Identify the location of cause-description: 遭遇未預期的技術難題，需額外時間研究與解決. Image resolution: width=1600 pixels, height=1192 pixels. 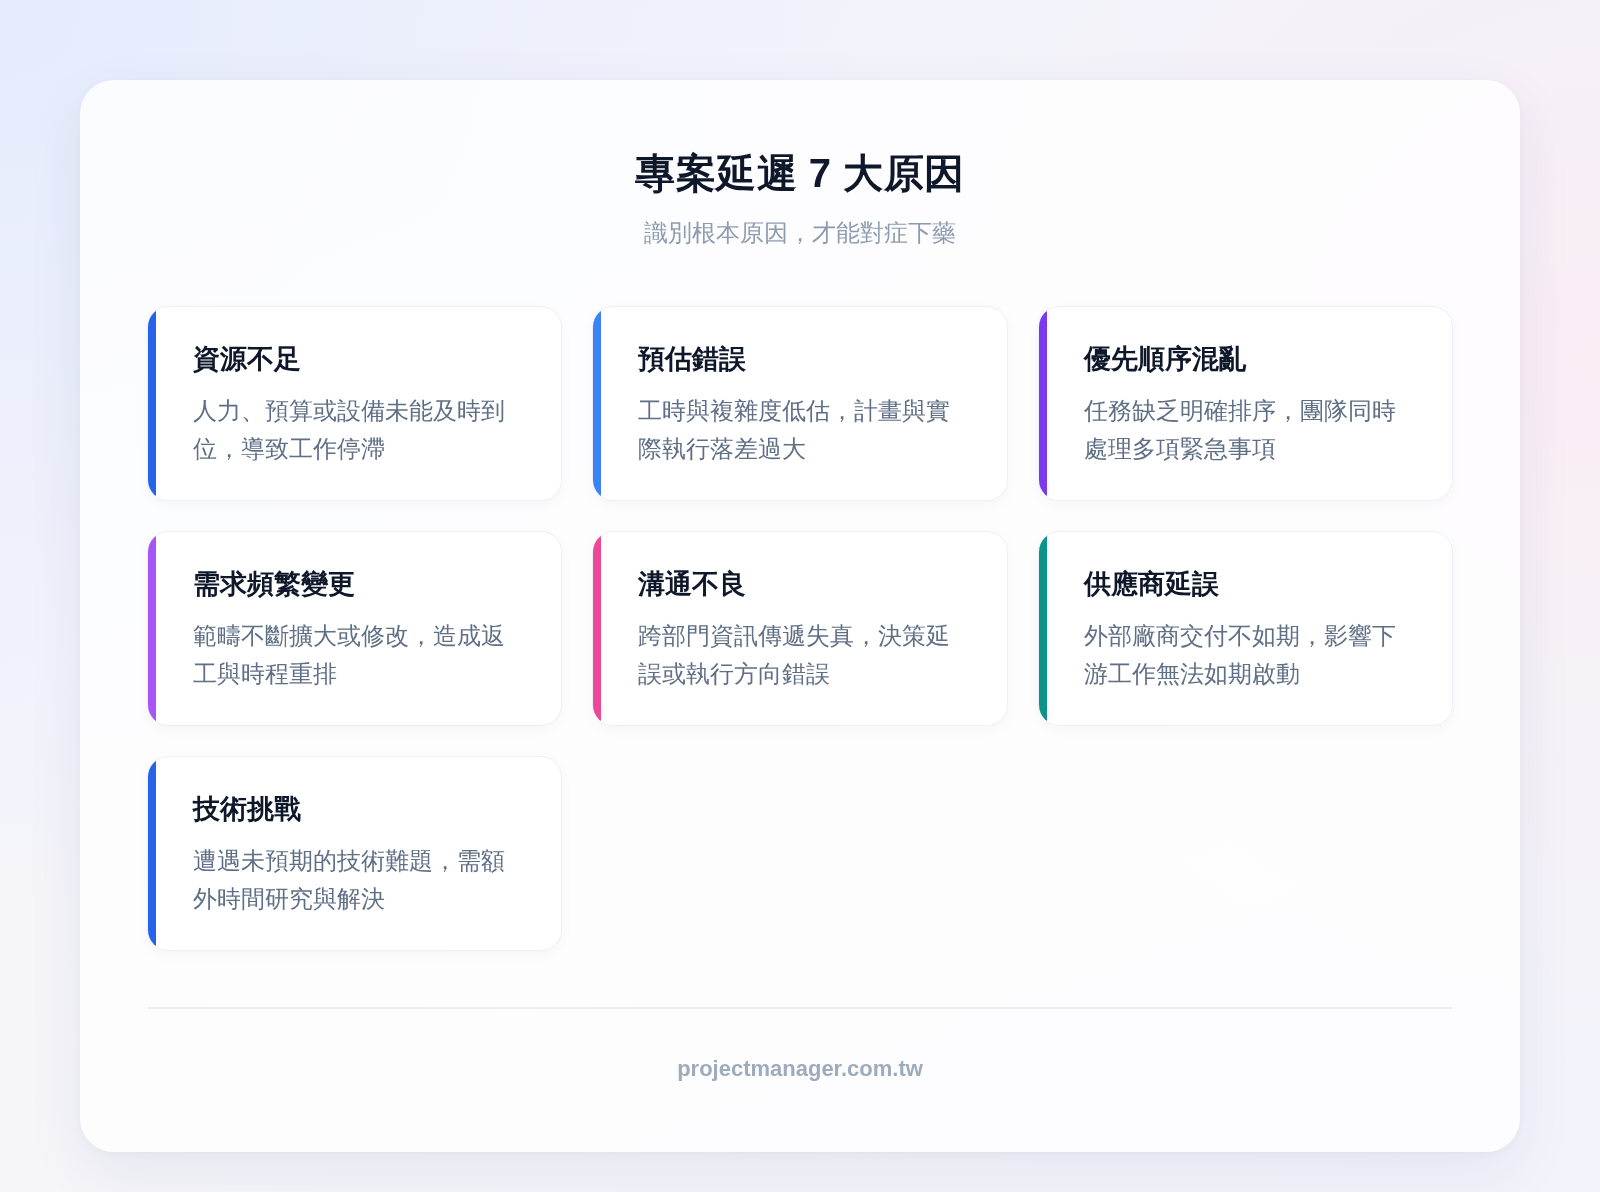
(349, 880).